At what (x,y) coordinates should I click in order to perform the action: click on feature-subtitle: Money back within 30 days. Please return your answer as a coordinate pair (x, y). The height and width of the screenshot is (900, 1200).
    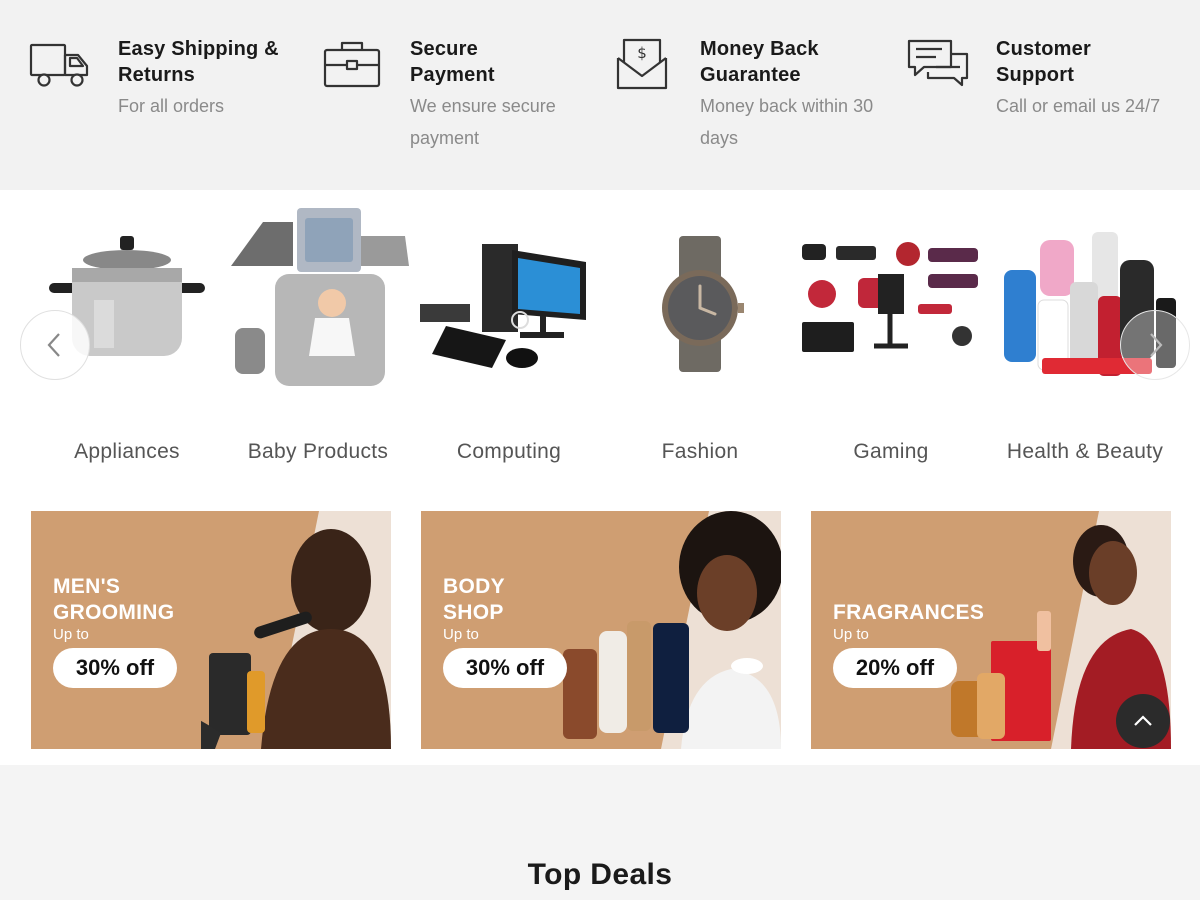
    Looking at the image, I should click on (787, 122).